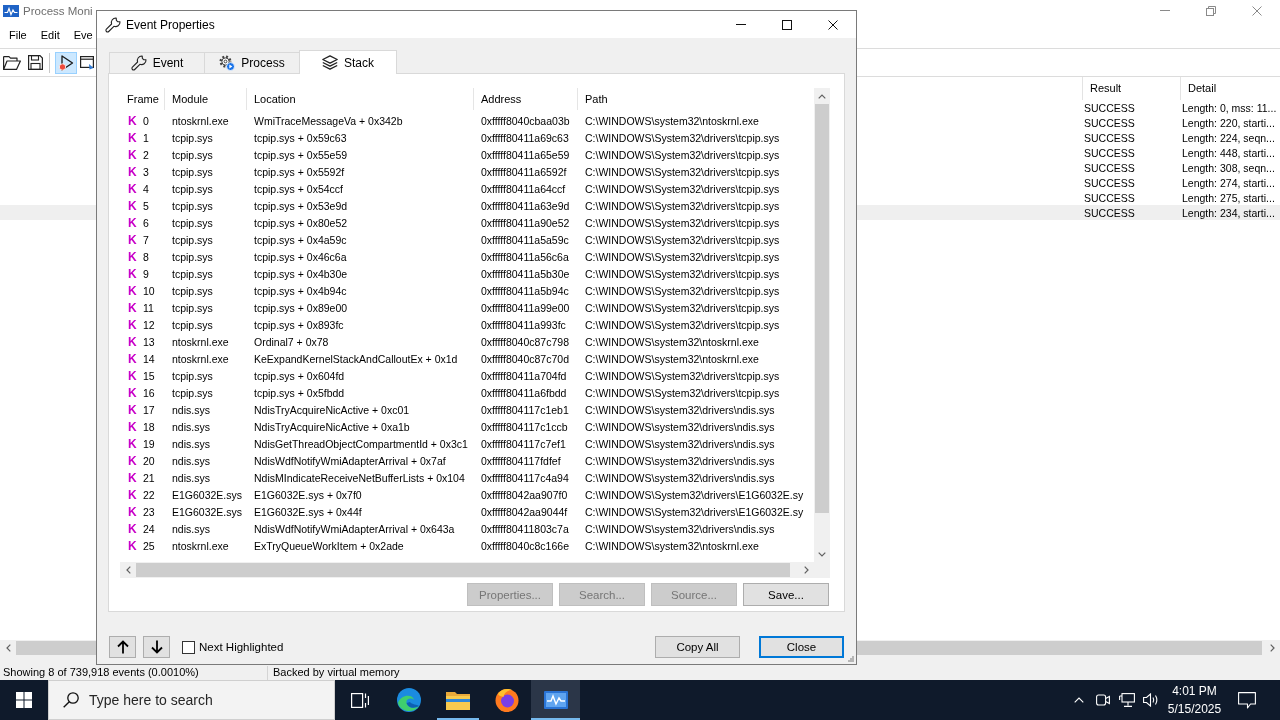 The image size is (1280, 720). What do you see at coordinates (672, 341) in the screenshot?
I see `file-path: C:\WINDOWS\system32\ntoskrnl.exe` at bounding box center [672, 341].